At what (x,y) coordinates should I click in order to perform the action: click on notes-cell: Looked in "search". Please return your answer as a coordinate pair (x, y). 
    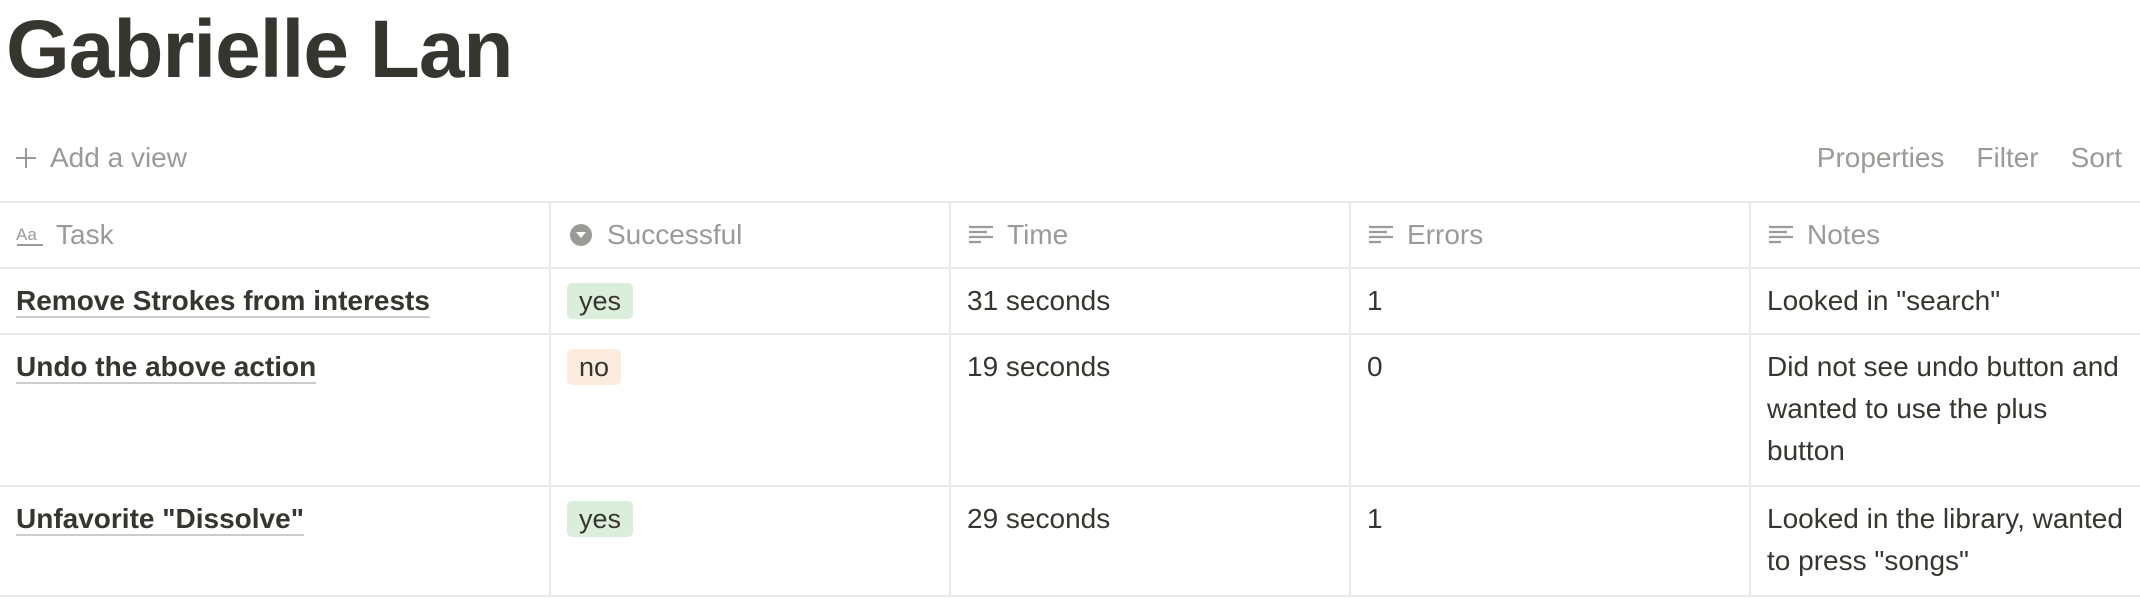
    Looking at the image, I should click on (1945, 301).